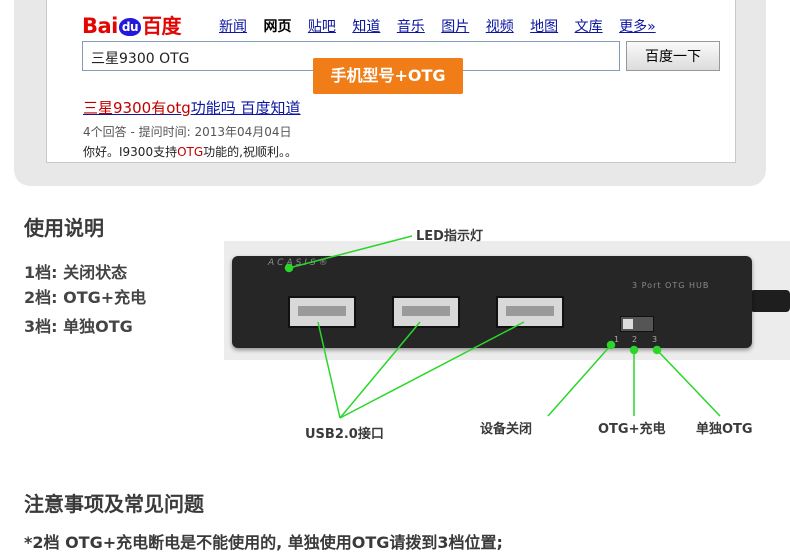 The height and width of the screenshot is (553, 790). Describe the element at coordinates (350, 252) in the screenshot. I see `led-line` at that location.